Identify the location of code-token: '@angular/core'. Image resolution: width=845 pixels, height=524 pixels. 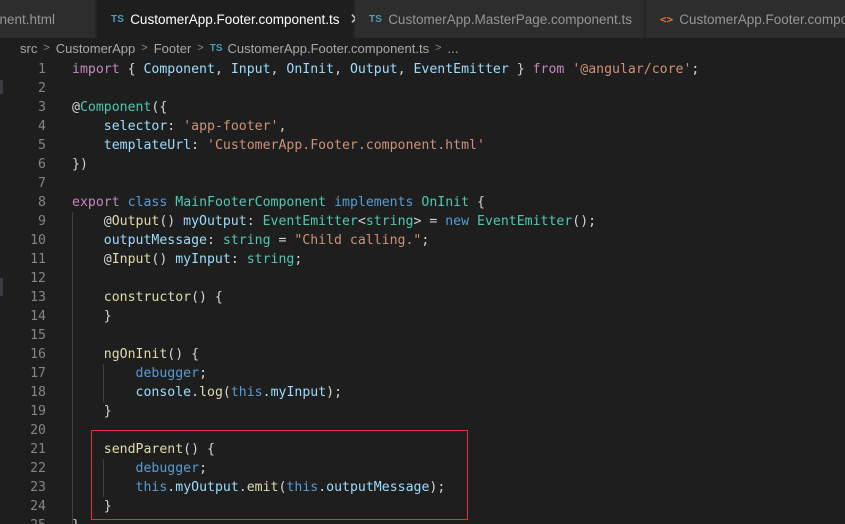
(632, 69).